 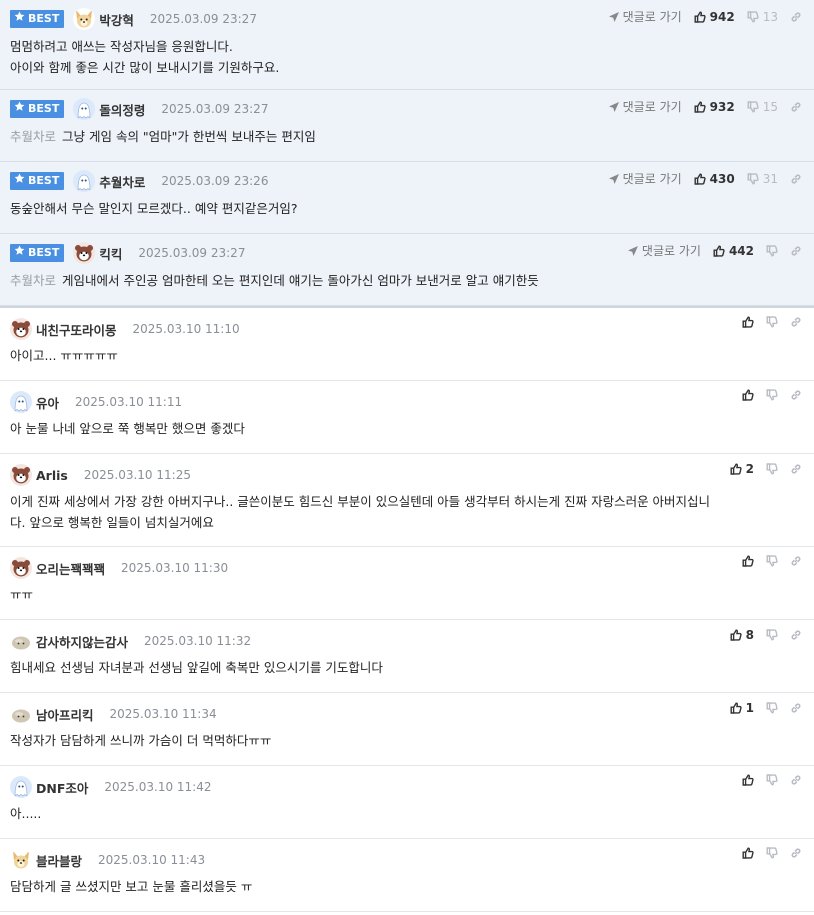 What do you see at coordinates (749, 469) in the screenshot?
I see `upvote-count: 2` at bounding box center [749, 469].